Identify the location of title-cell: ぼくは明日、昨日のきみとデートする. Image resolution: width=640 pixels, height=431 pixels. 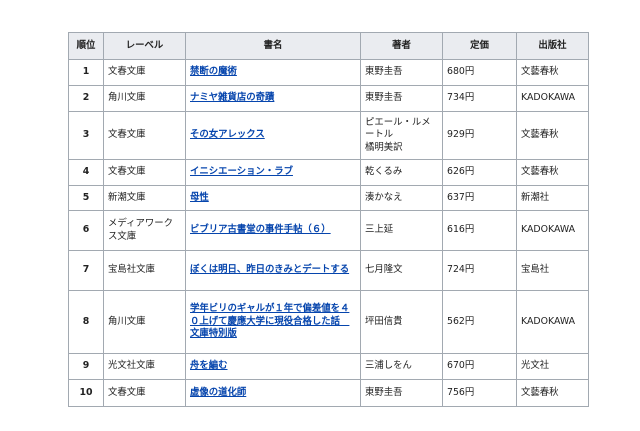
(273, 270).